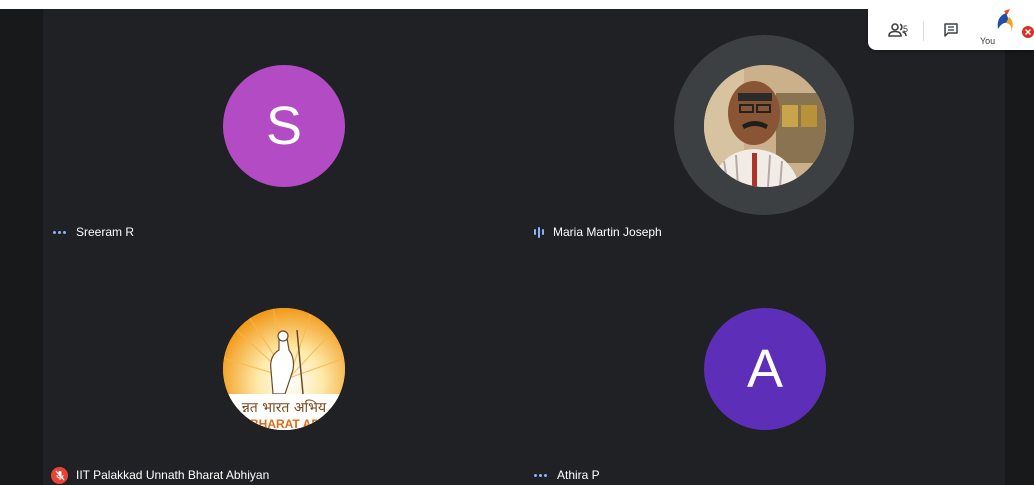  What do you see at coordinates (898, 30) in the screenshot?
I see `people-button` at bounding box center [898, 30].